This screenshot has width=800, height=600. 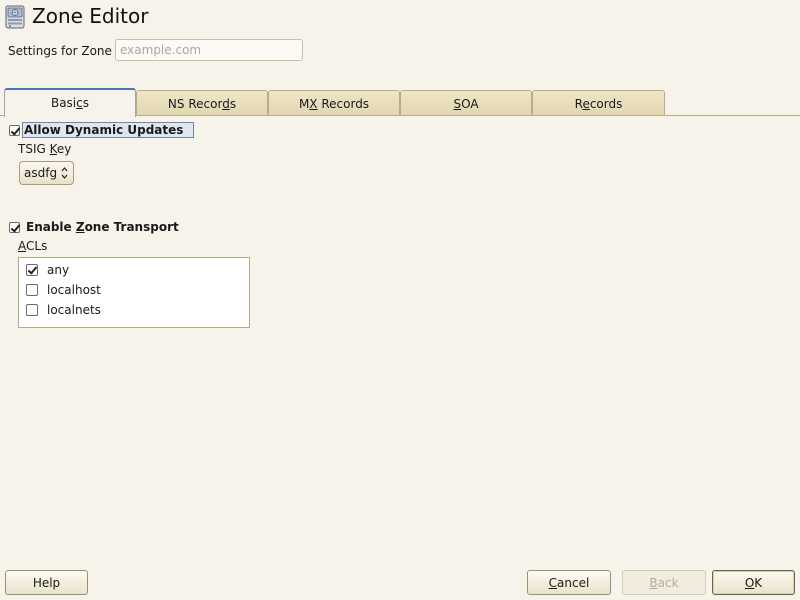 I want to click on tab-basics-mnemonic: c, so click(x=79, y=103).